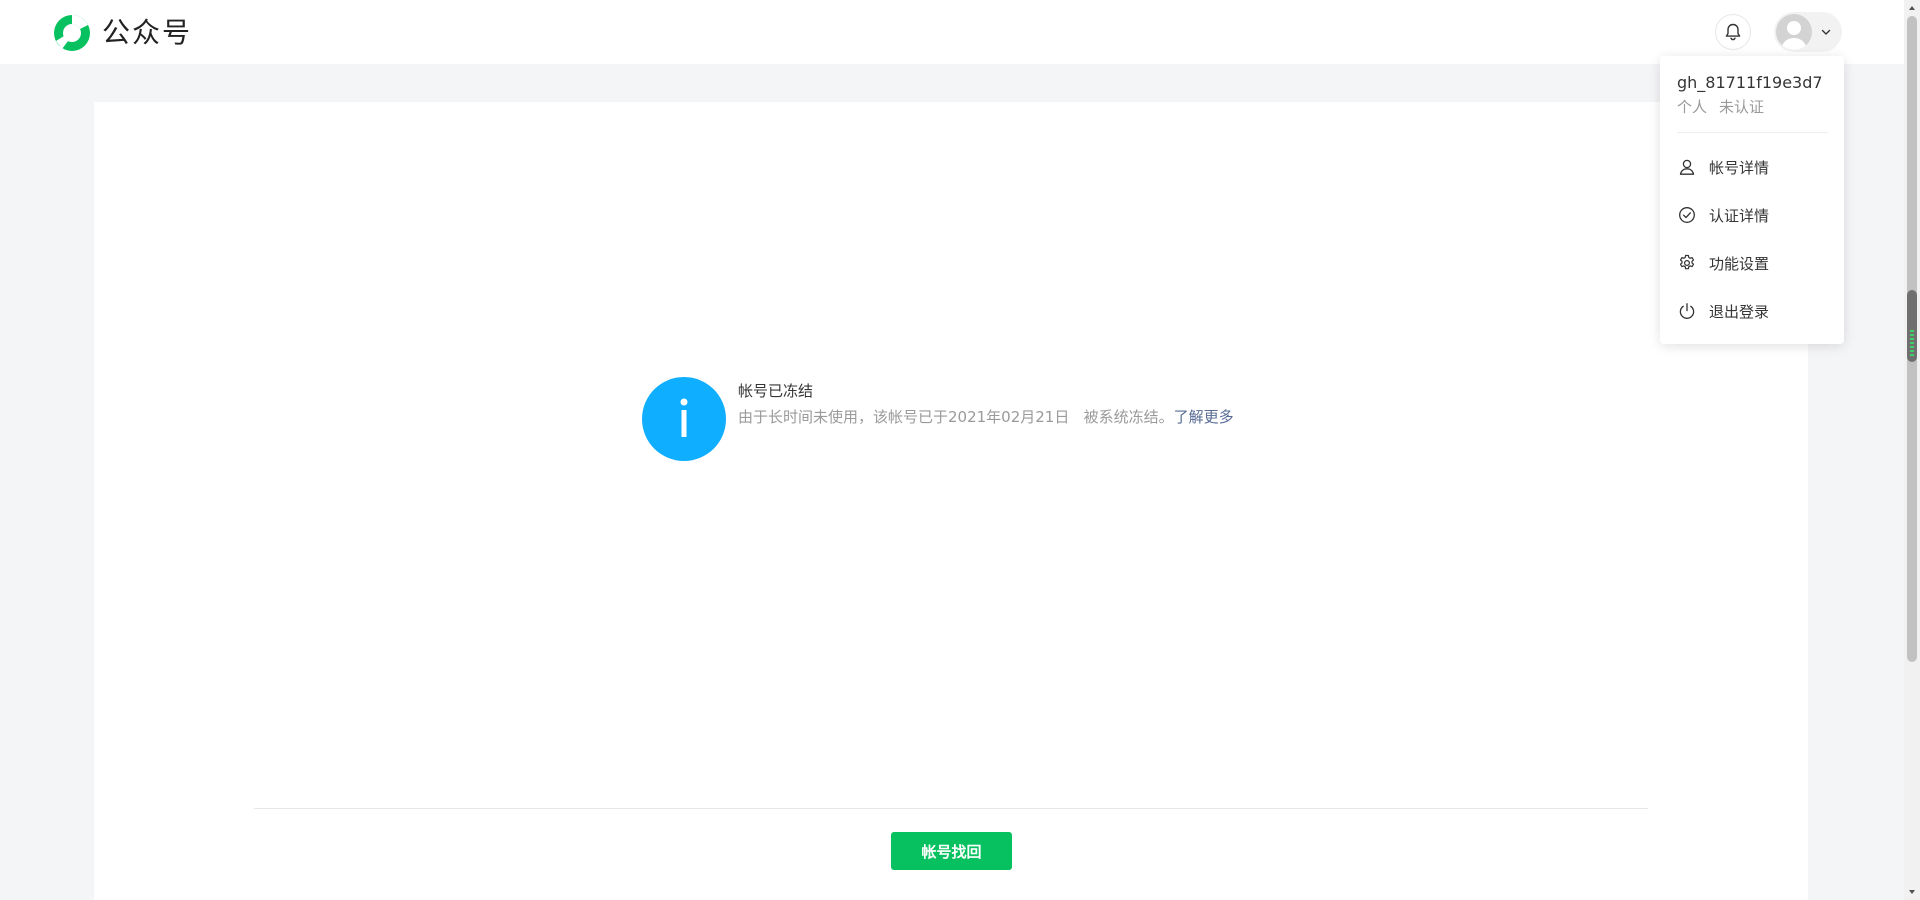 Image resolution: width=1920 pixels, height=900 pixels. I want to click on scroll-down-arrow-icon, so click(1912, 892).